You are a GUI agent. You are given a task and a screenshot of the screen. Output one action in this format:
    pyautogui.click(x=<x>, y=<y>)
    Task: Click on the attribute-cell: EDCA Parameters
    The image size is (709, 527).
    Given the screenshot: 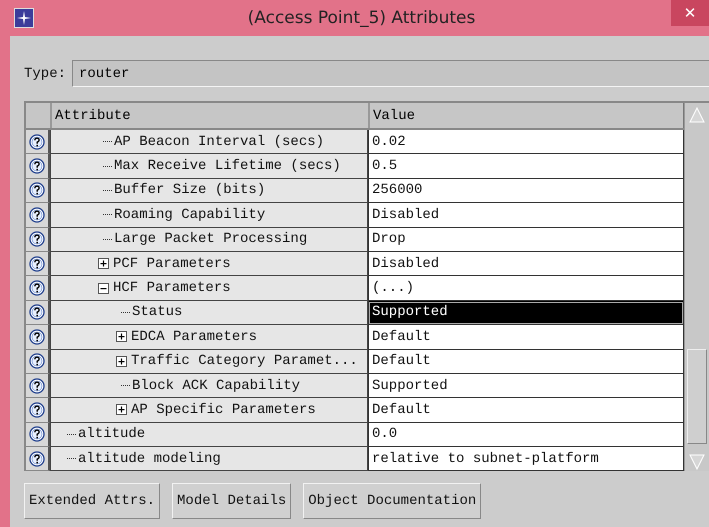 What is the action you would take?
    pyautogui.click(x=209, y=337)
    